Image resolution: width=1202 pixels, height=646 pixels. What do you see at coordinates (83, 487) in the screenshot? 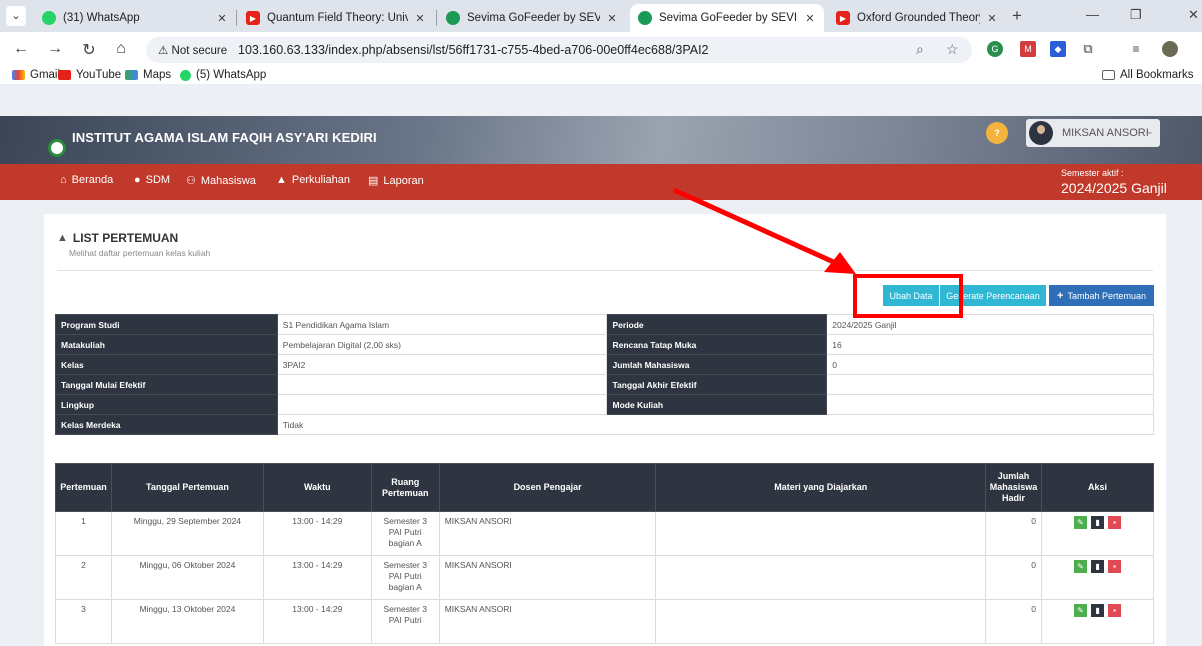
I see `column-header: Pertemuan` at bounding box center [83, 487].